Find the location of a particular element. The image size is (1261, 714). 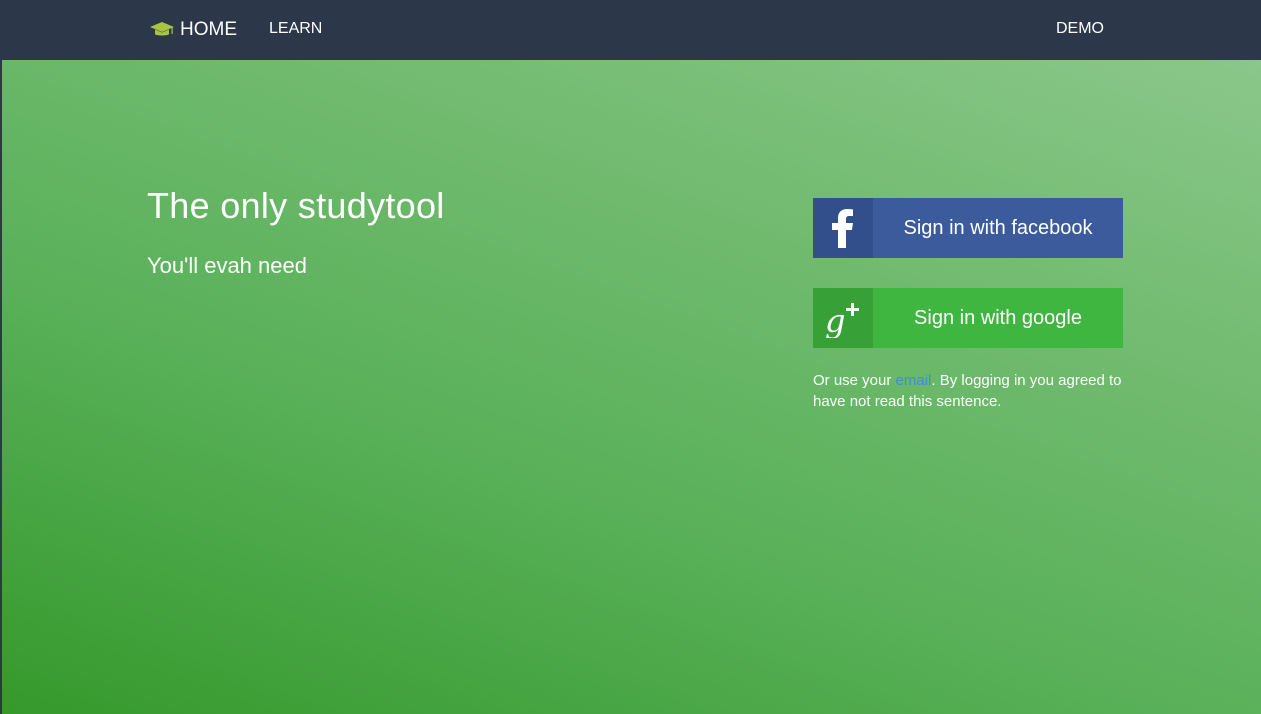

svg-text: g is located at coordinates (835, 320).